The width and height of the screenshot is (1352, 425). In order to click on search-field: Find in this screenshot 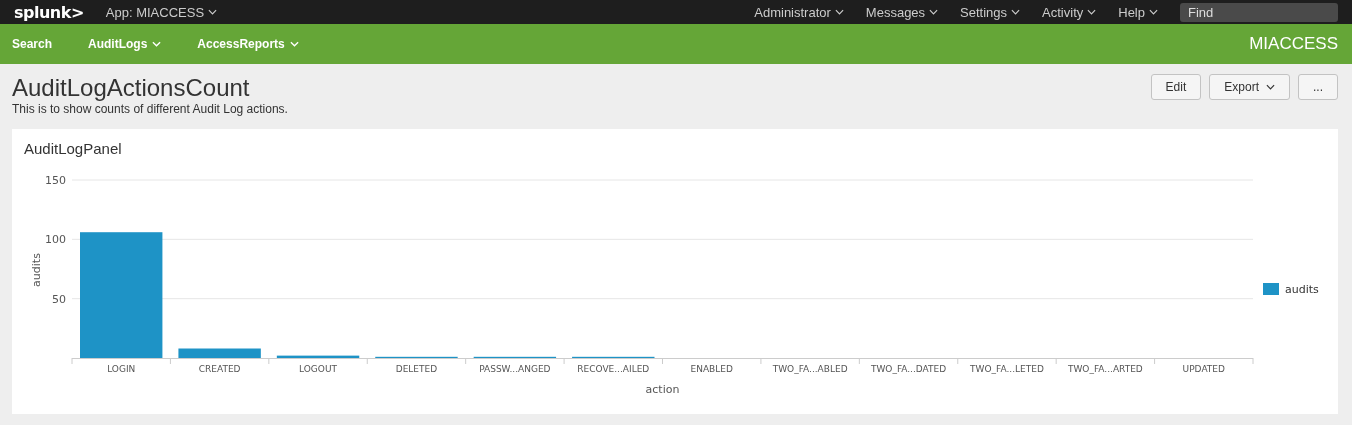, I will do `click(1259, 12)`.